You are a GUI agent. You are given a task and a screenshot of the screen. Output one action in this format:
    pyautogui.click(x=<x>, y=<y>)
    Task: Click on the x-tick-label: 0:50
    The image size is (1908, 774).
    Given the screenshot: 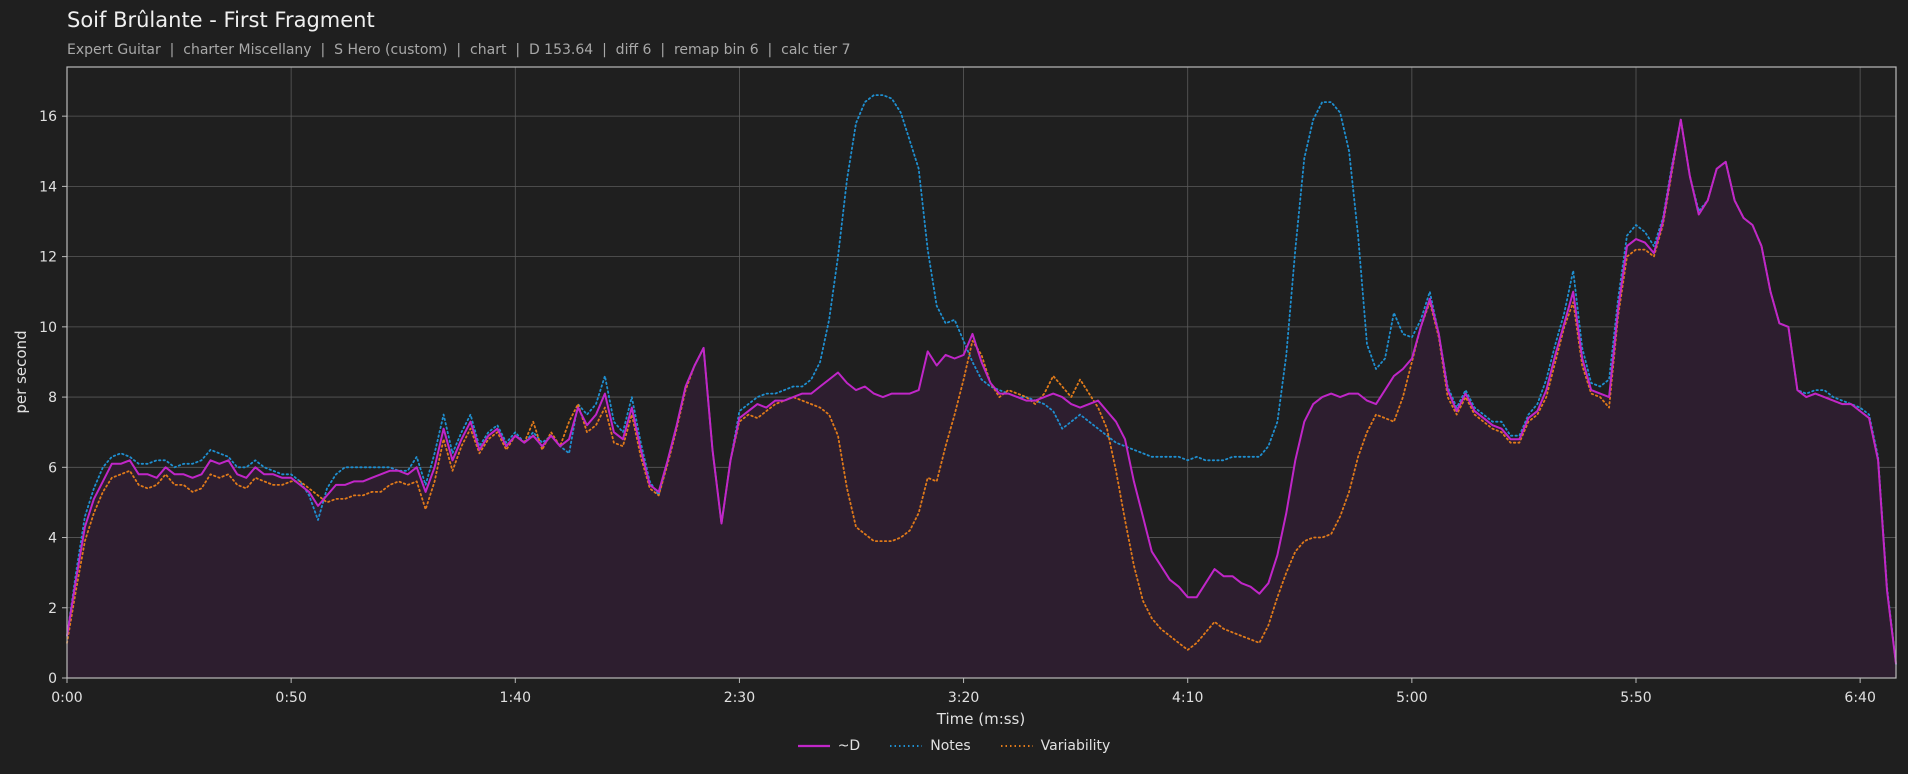 What is the action you would take?
    pyautogui.click(x=290, y=698)
    